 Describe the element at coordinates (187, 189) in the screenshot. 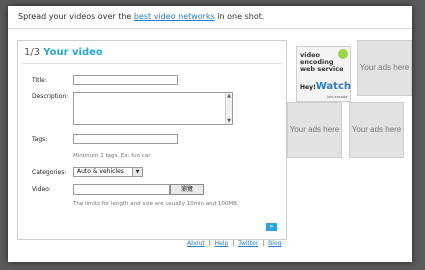

I see `browse-button: 瀏覽` at that location.